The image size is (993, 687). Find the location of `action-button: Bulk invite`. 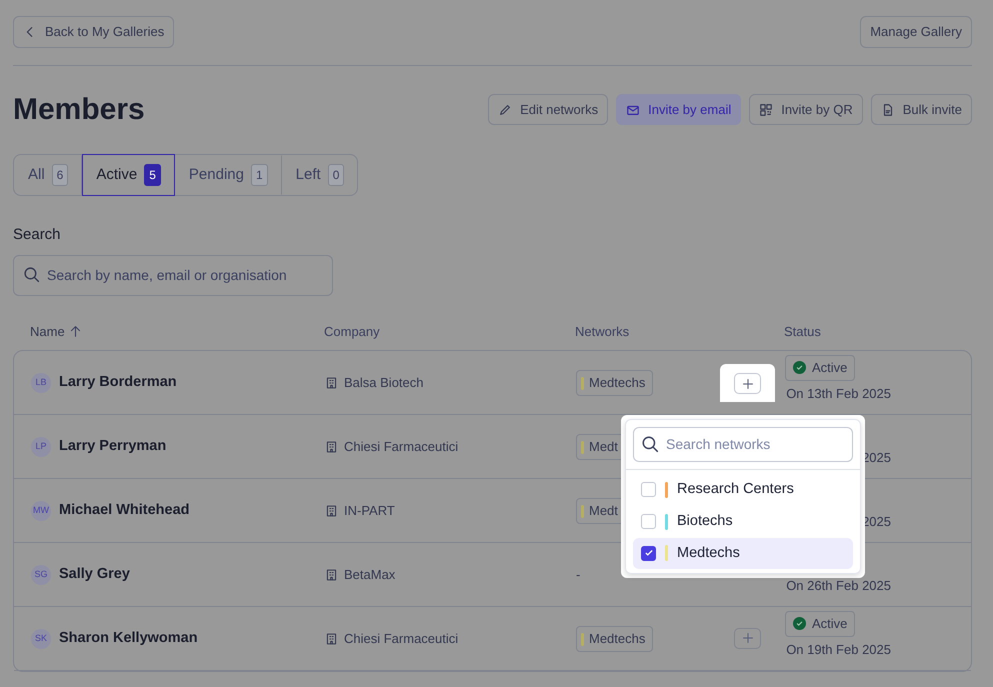

action-button: Bulk invite is located at coordinates (921, 110).